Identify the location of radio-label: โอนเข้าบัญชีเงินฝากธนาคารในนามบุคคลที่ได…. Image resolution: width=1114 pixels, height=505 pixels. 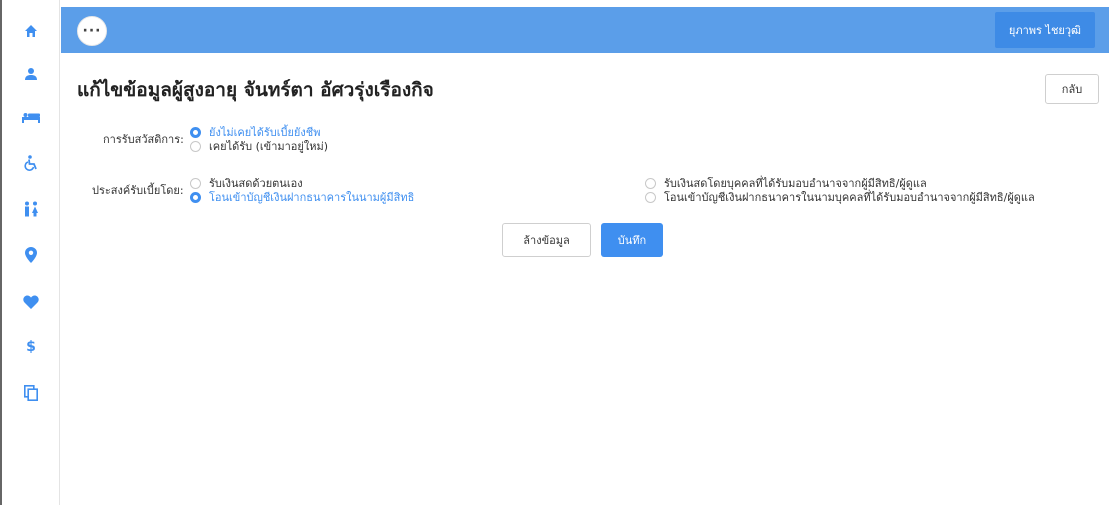
(849, 197).